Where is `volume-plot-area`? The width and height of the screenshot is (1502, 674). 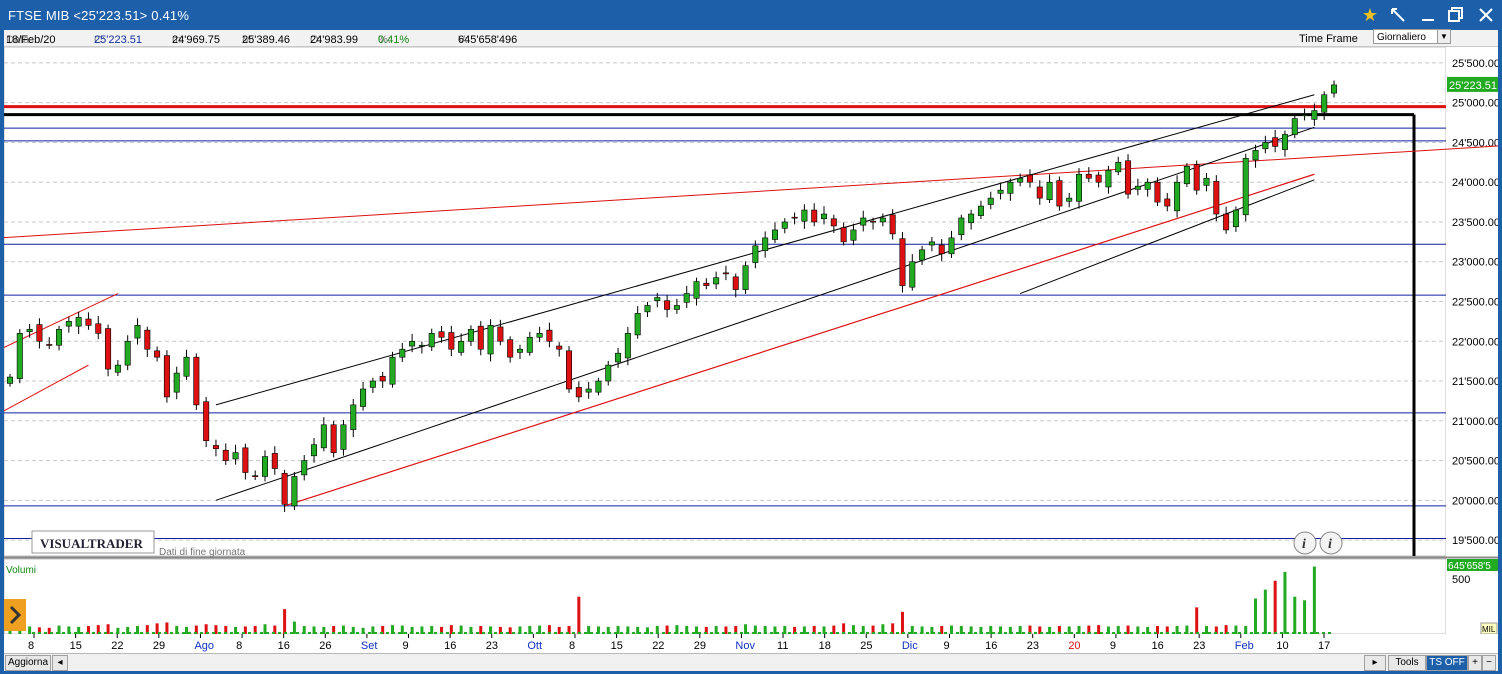
volume-plot-area is located at coordinates (725, 596).